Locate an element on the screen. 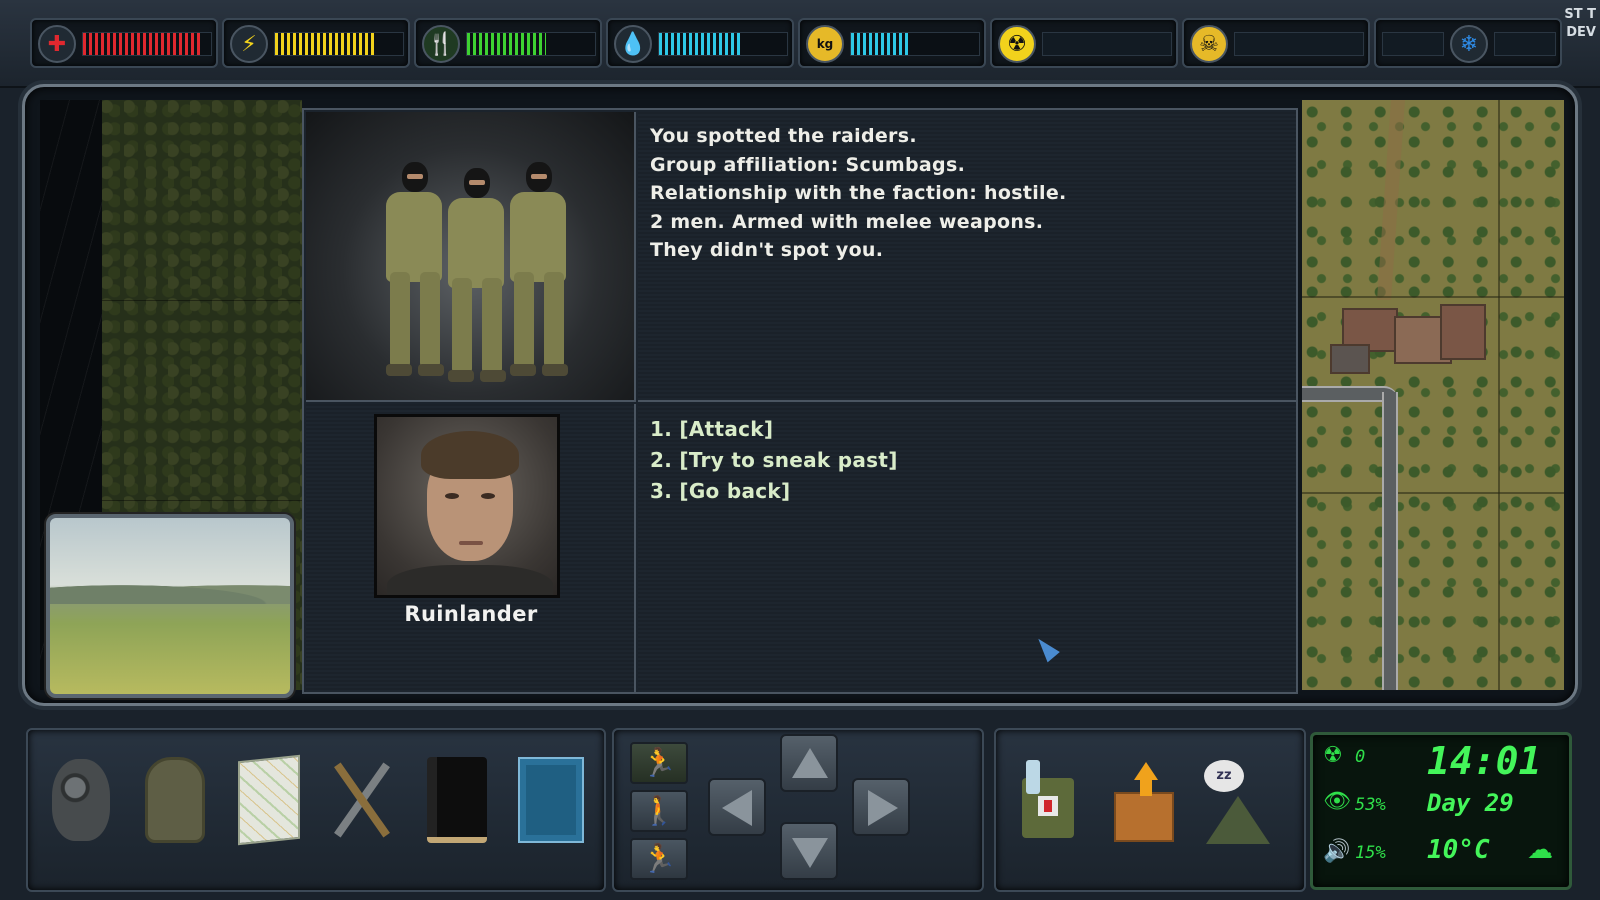 The height and width of the screenshot is (900, 1600). radiation-bar is located at coordinates (1107, 44).